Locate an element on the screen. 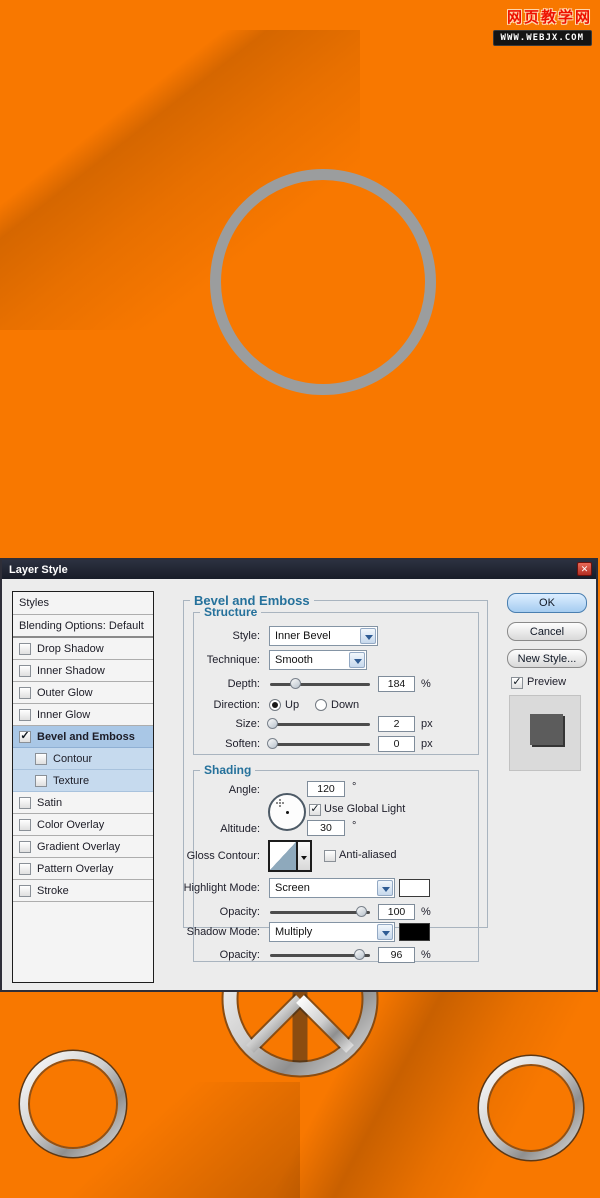 The height and width of the screenshot is (1198, 600). technique-select: Smooth is located at coordinates (318, 660).